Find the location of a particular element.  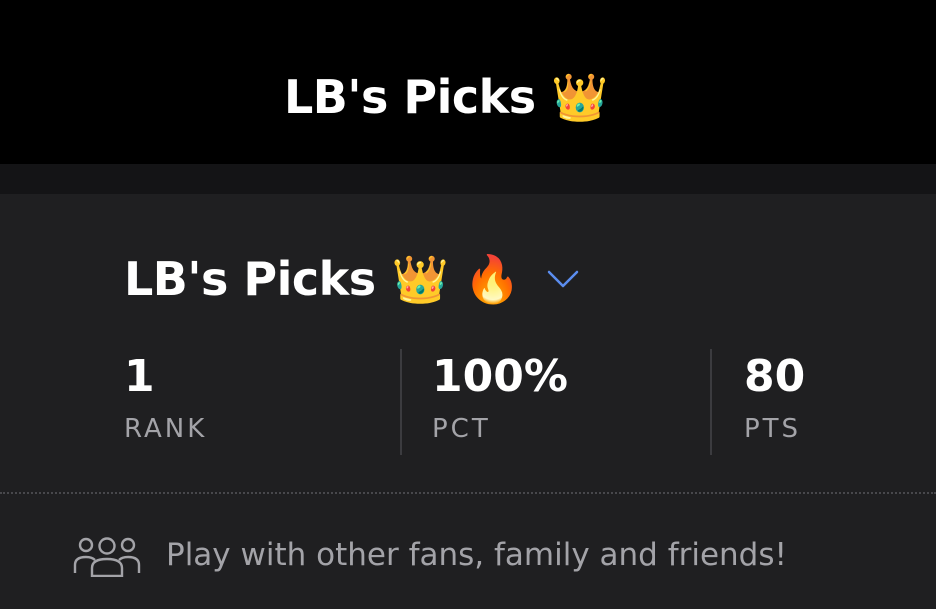

rank-value: 1 is located at coordinates (139, 376).